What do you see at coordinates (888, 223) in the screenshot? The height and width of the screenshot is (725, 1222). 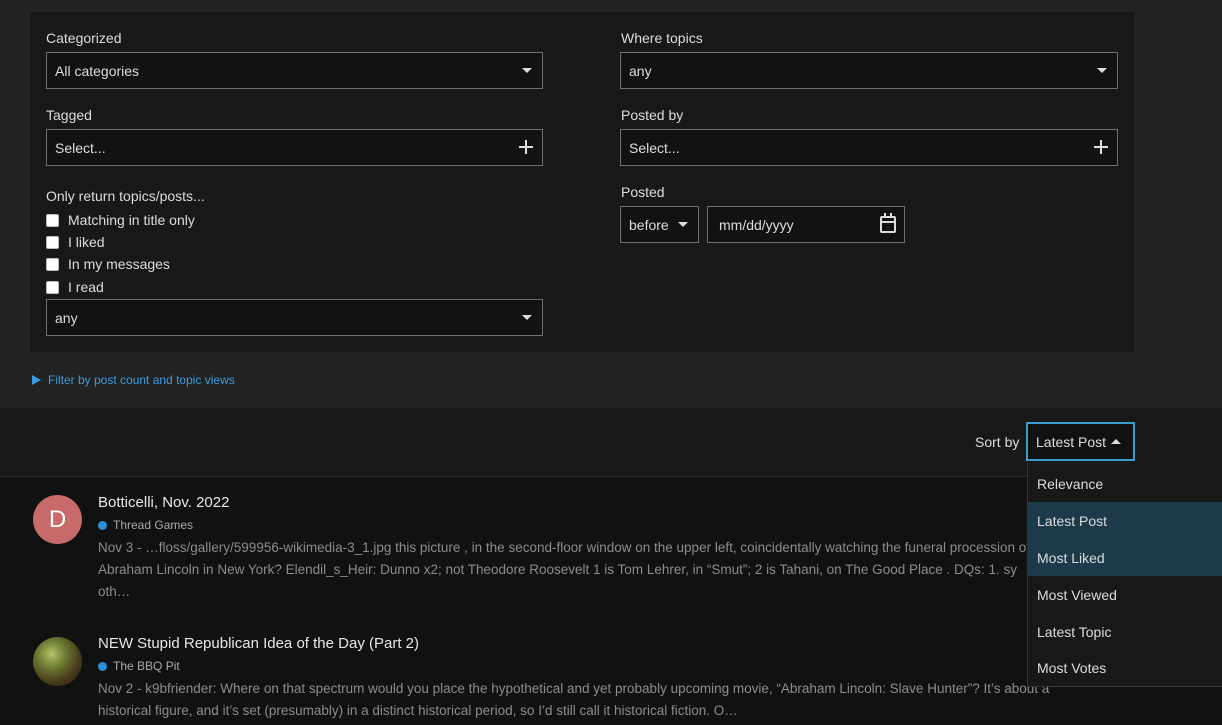 I see `calendar-icon` at bounding box center [888, 223].